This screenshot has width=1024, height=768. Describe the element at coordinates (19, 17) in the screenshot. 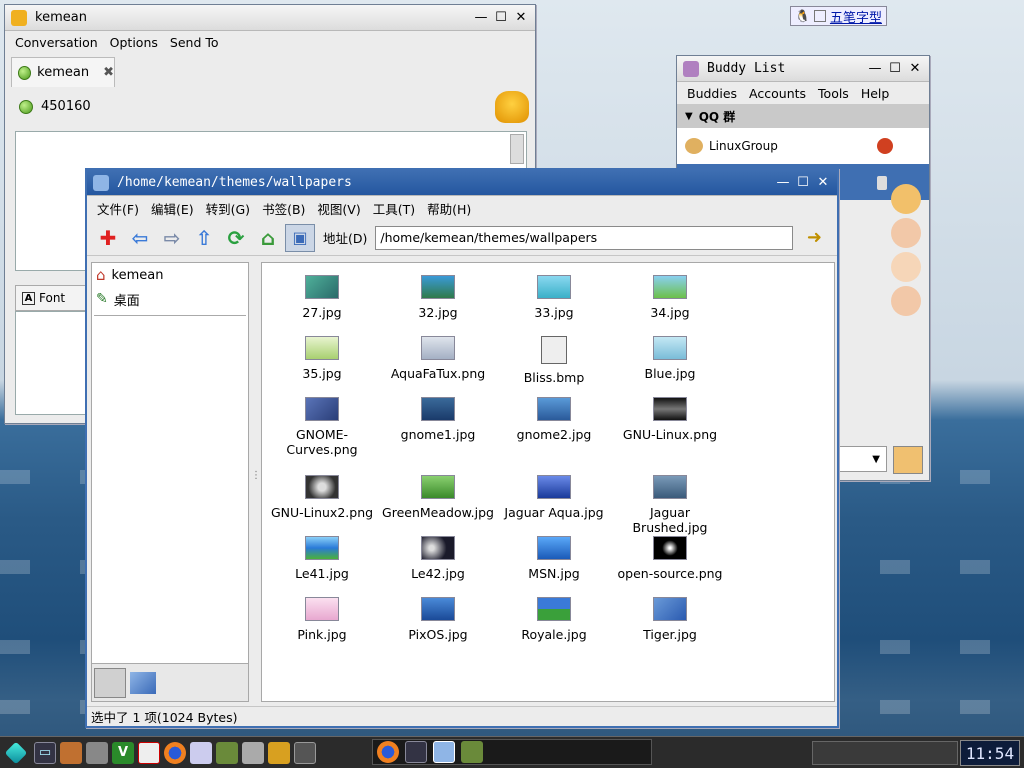

I see `pidgin-icon` at that location.